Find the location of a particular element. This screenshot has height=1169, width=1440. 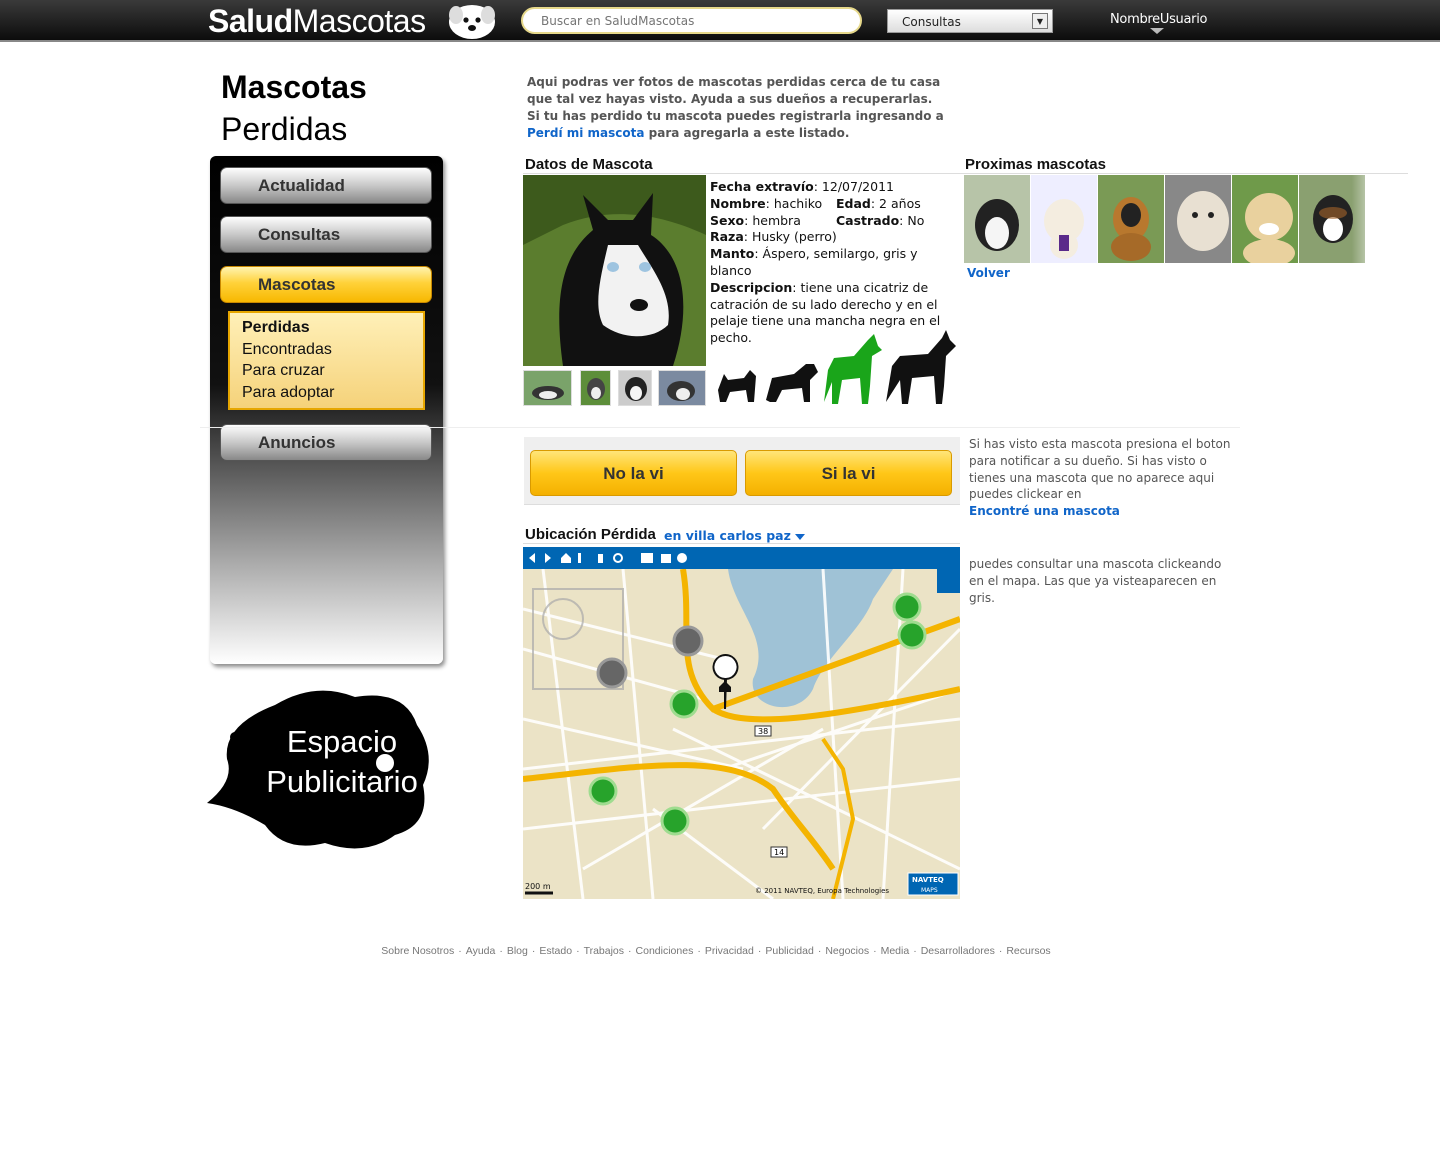

location-value: en villa carlos paz is located at coordinates (727, 535).